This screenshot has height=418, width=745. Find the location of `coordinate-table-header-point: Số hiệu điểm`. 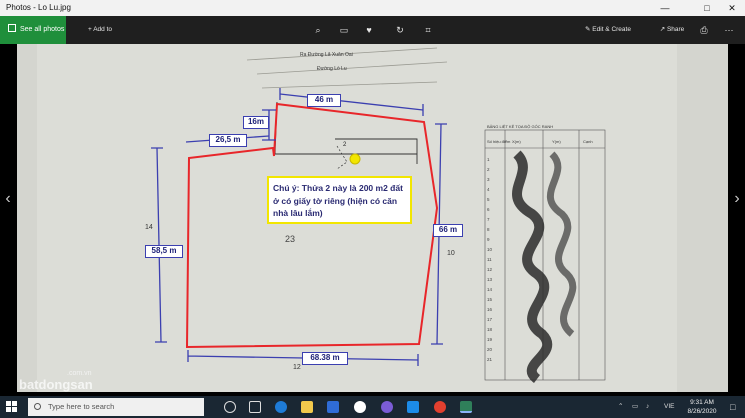

coordinate-table-header-point: Số hiệu điểm is located at coordinates (499, 141).